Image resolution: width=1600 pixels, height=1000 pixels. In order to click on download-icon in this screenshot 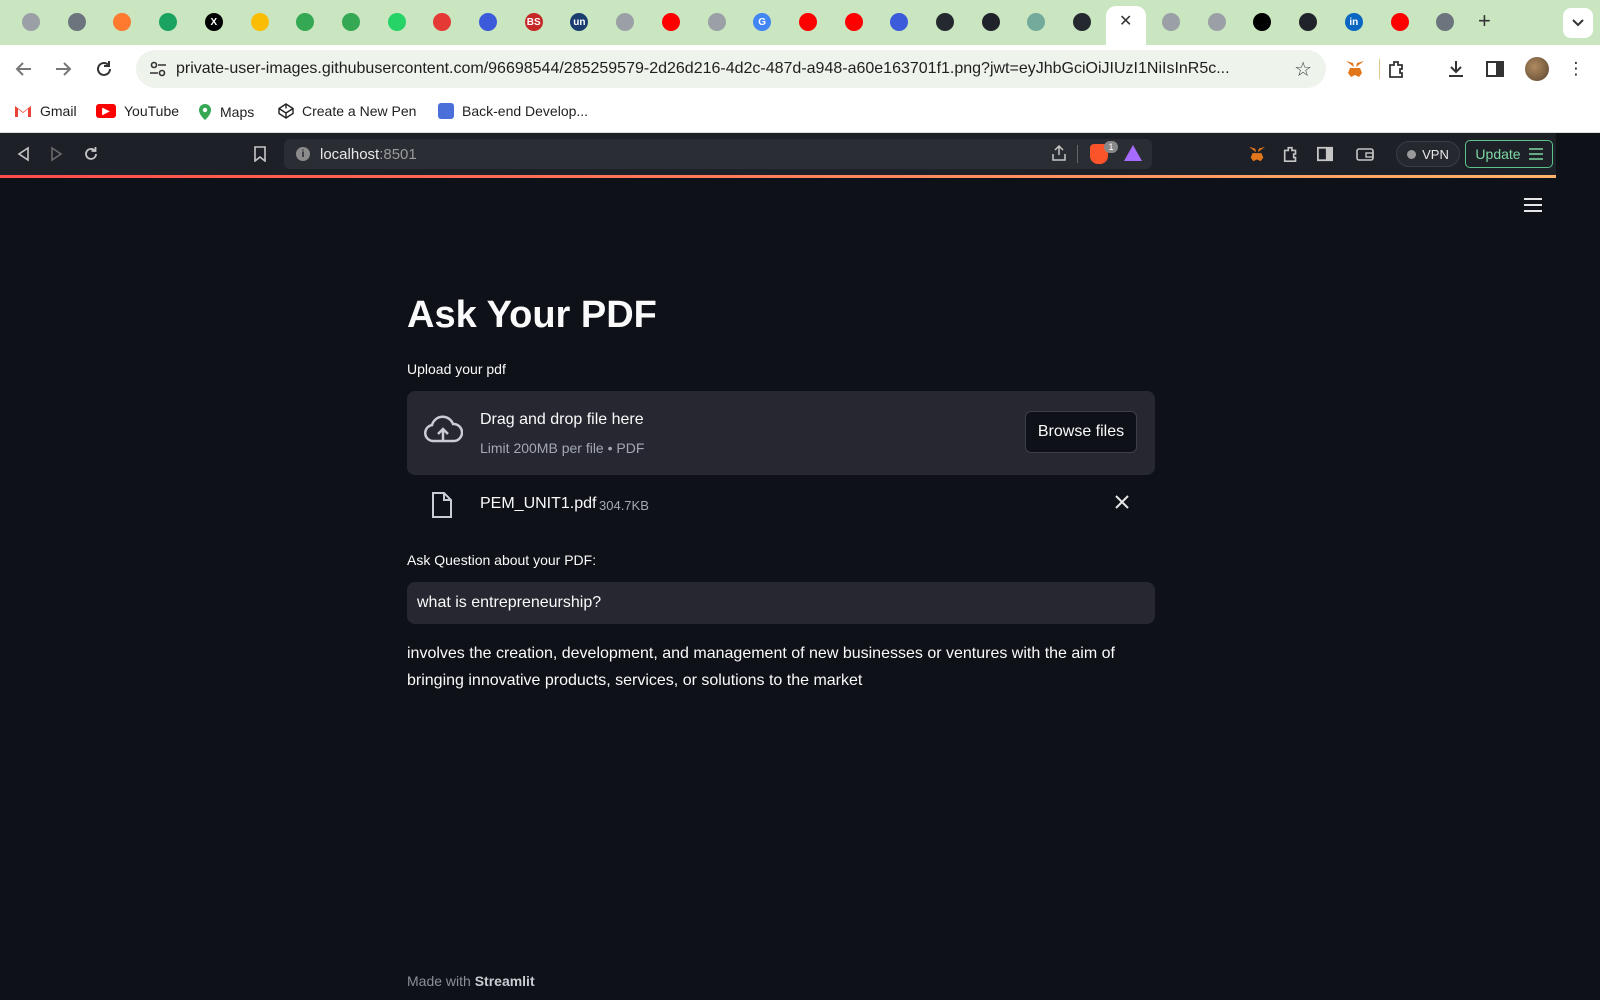, I will do `click(1456, 69)`.